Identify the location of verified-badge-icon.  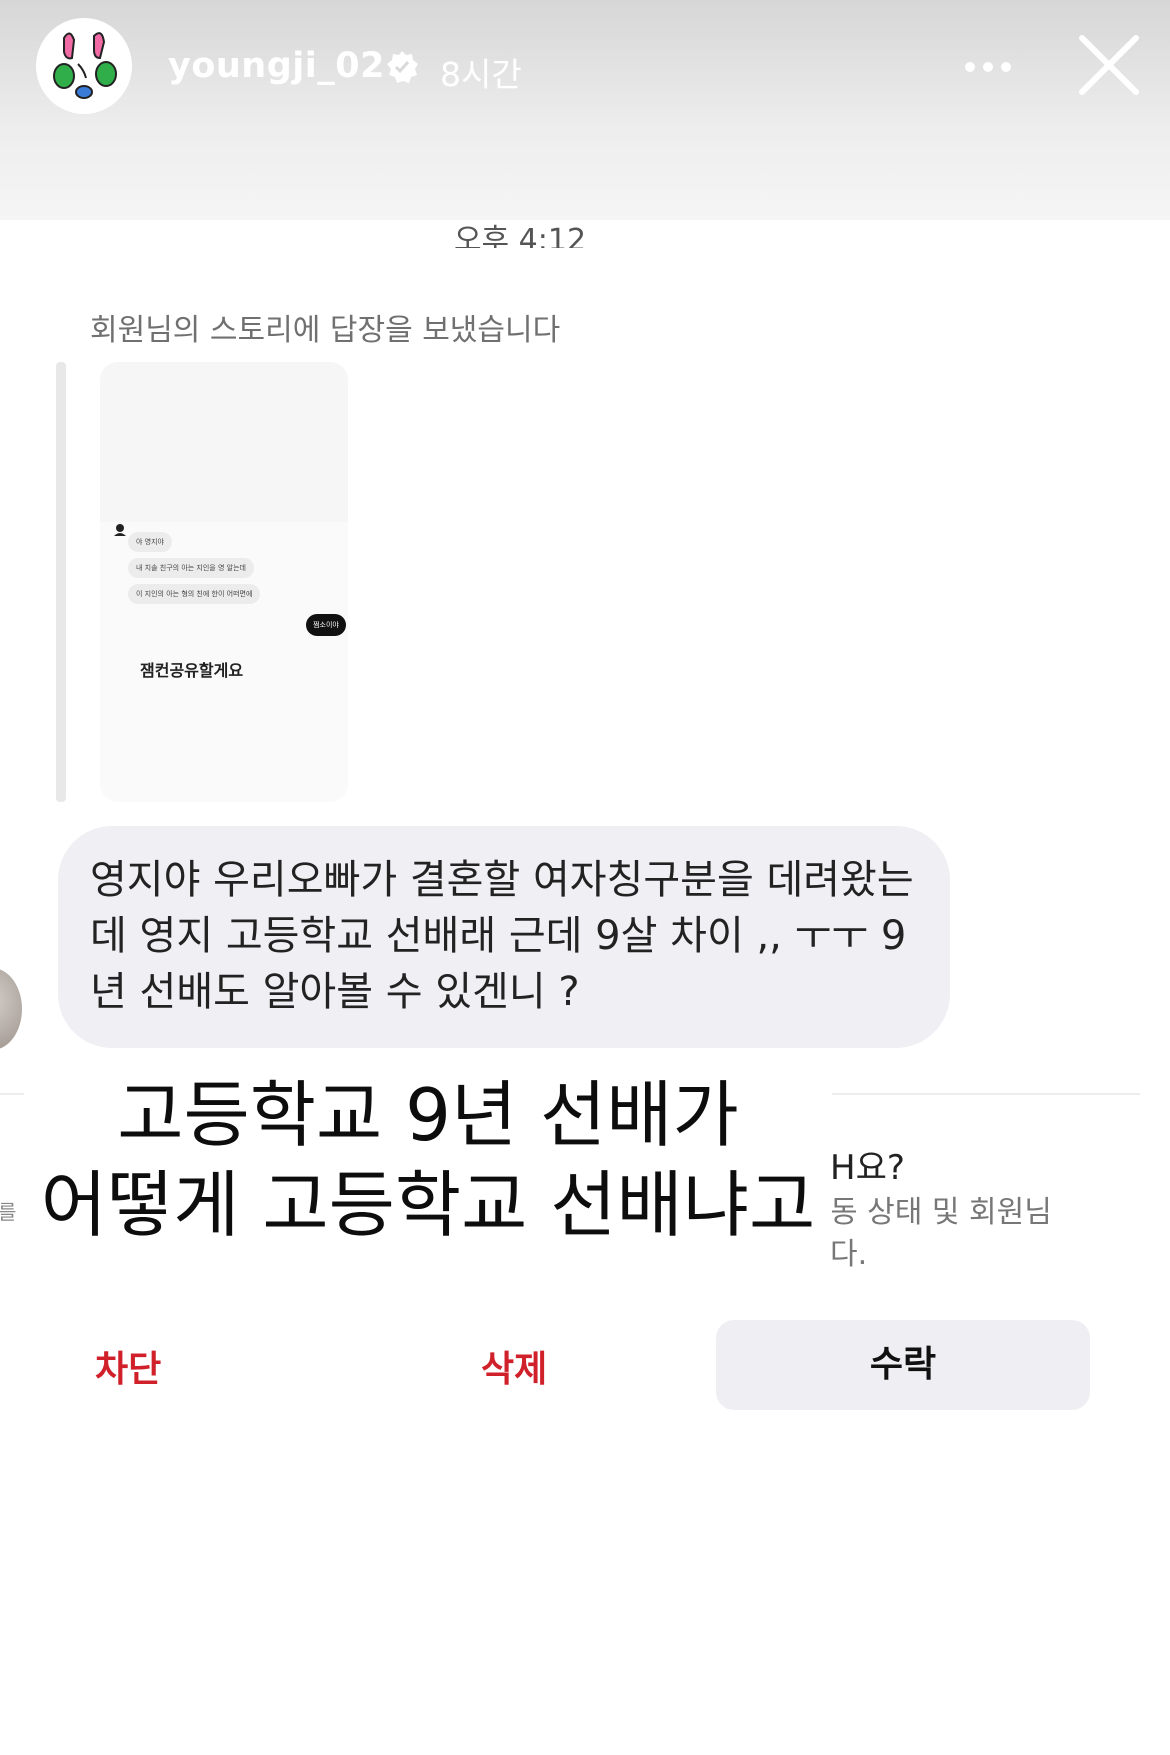
(402, 67).